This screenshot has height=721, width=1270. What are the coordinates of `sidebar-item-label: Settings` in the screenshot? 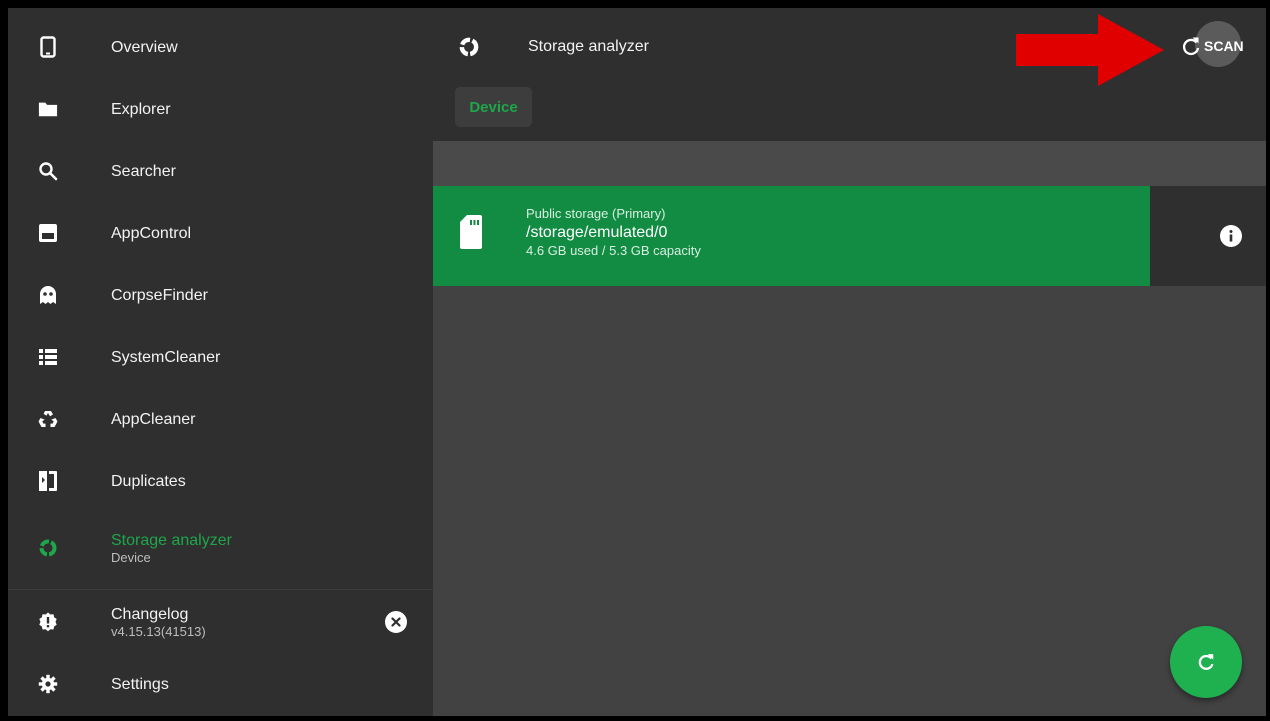 It's located at (140, 684).